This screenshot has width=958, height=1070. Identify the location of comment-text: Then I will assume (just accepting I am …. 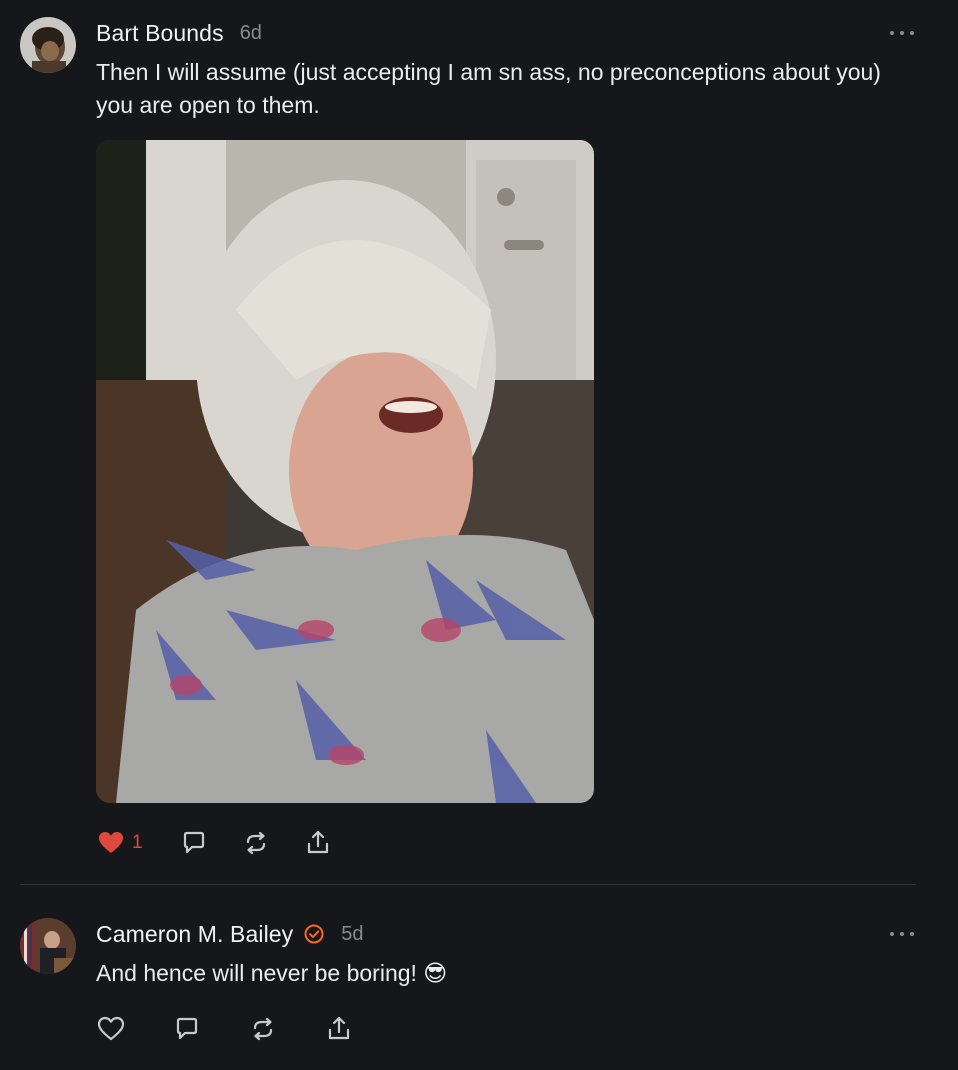
(488, 88).